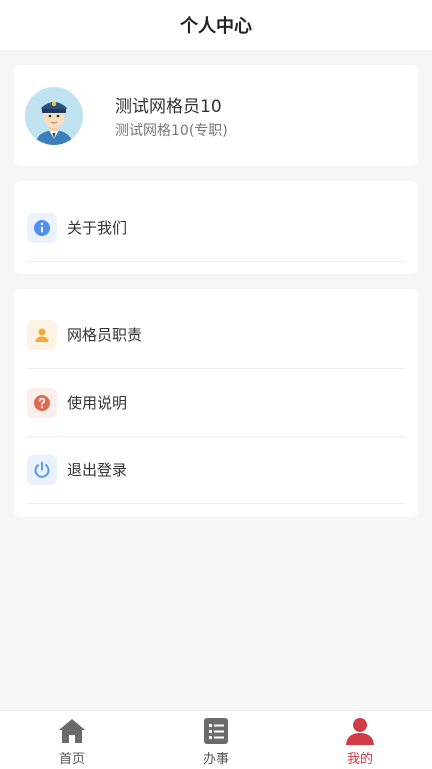 Image resolution: width=432 pixels, height=769 pixels. What do you see at coordinates (42, 469) in the screenshot?
I see `power-icon` at bounding box center [42, 469].